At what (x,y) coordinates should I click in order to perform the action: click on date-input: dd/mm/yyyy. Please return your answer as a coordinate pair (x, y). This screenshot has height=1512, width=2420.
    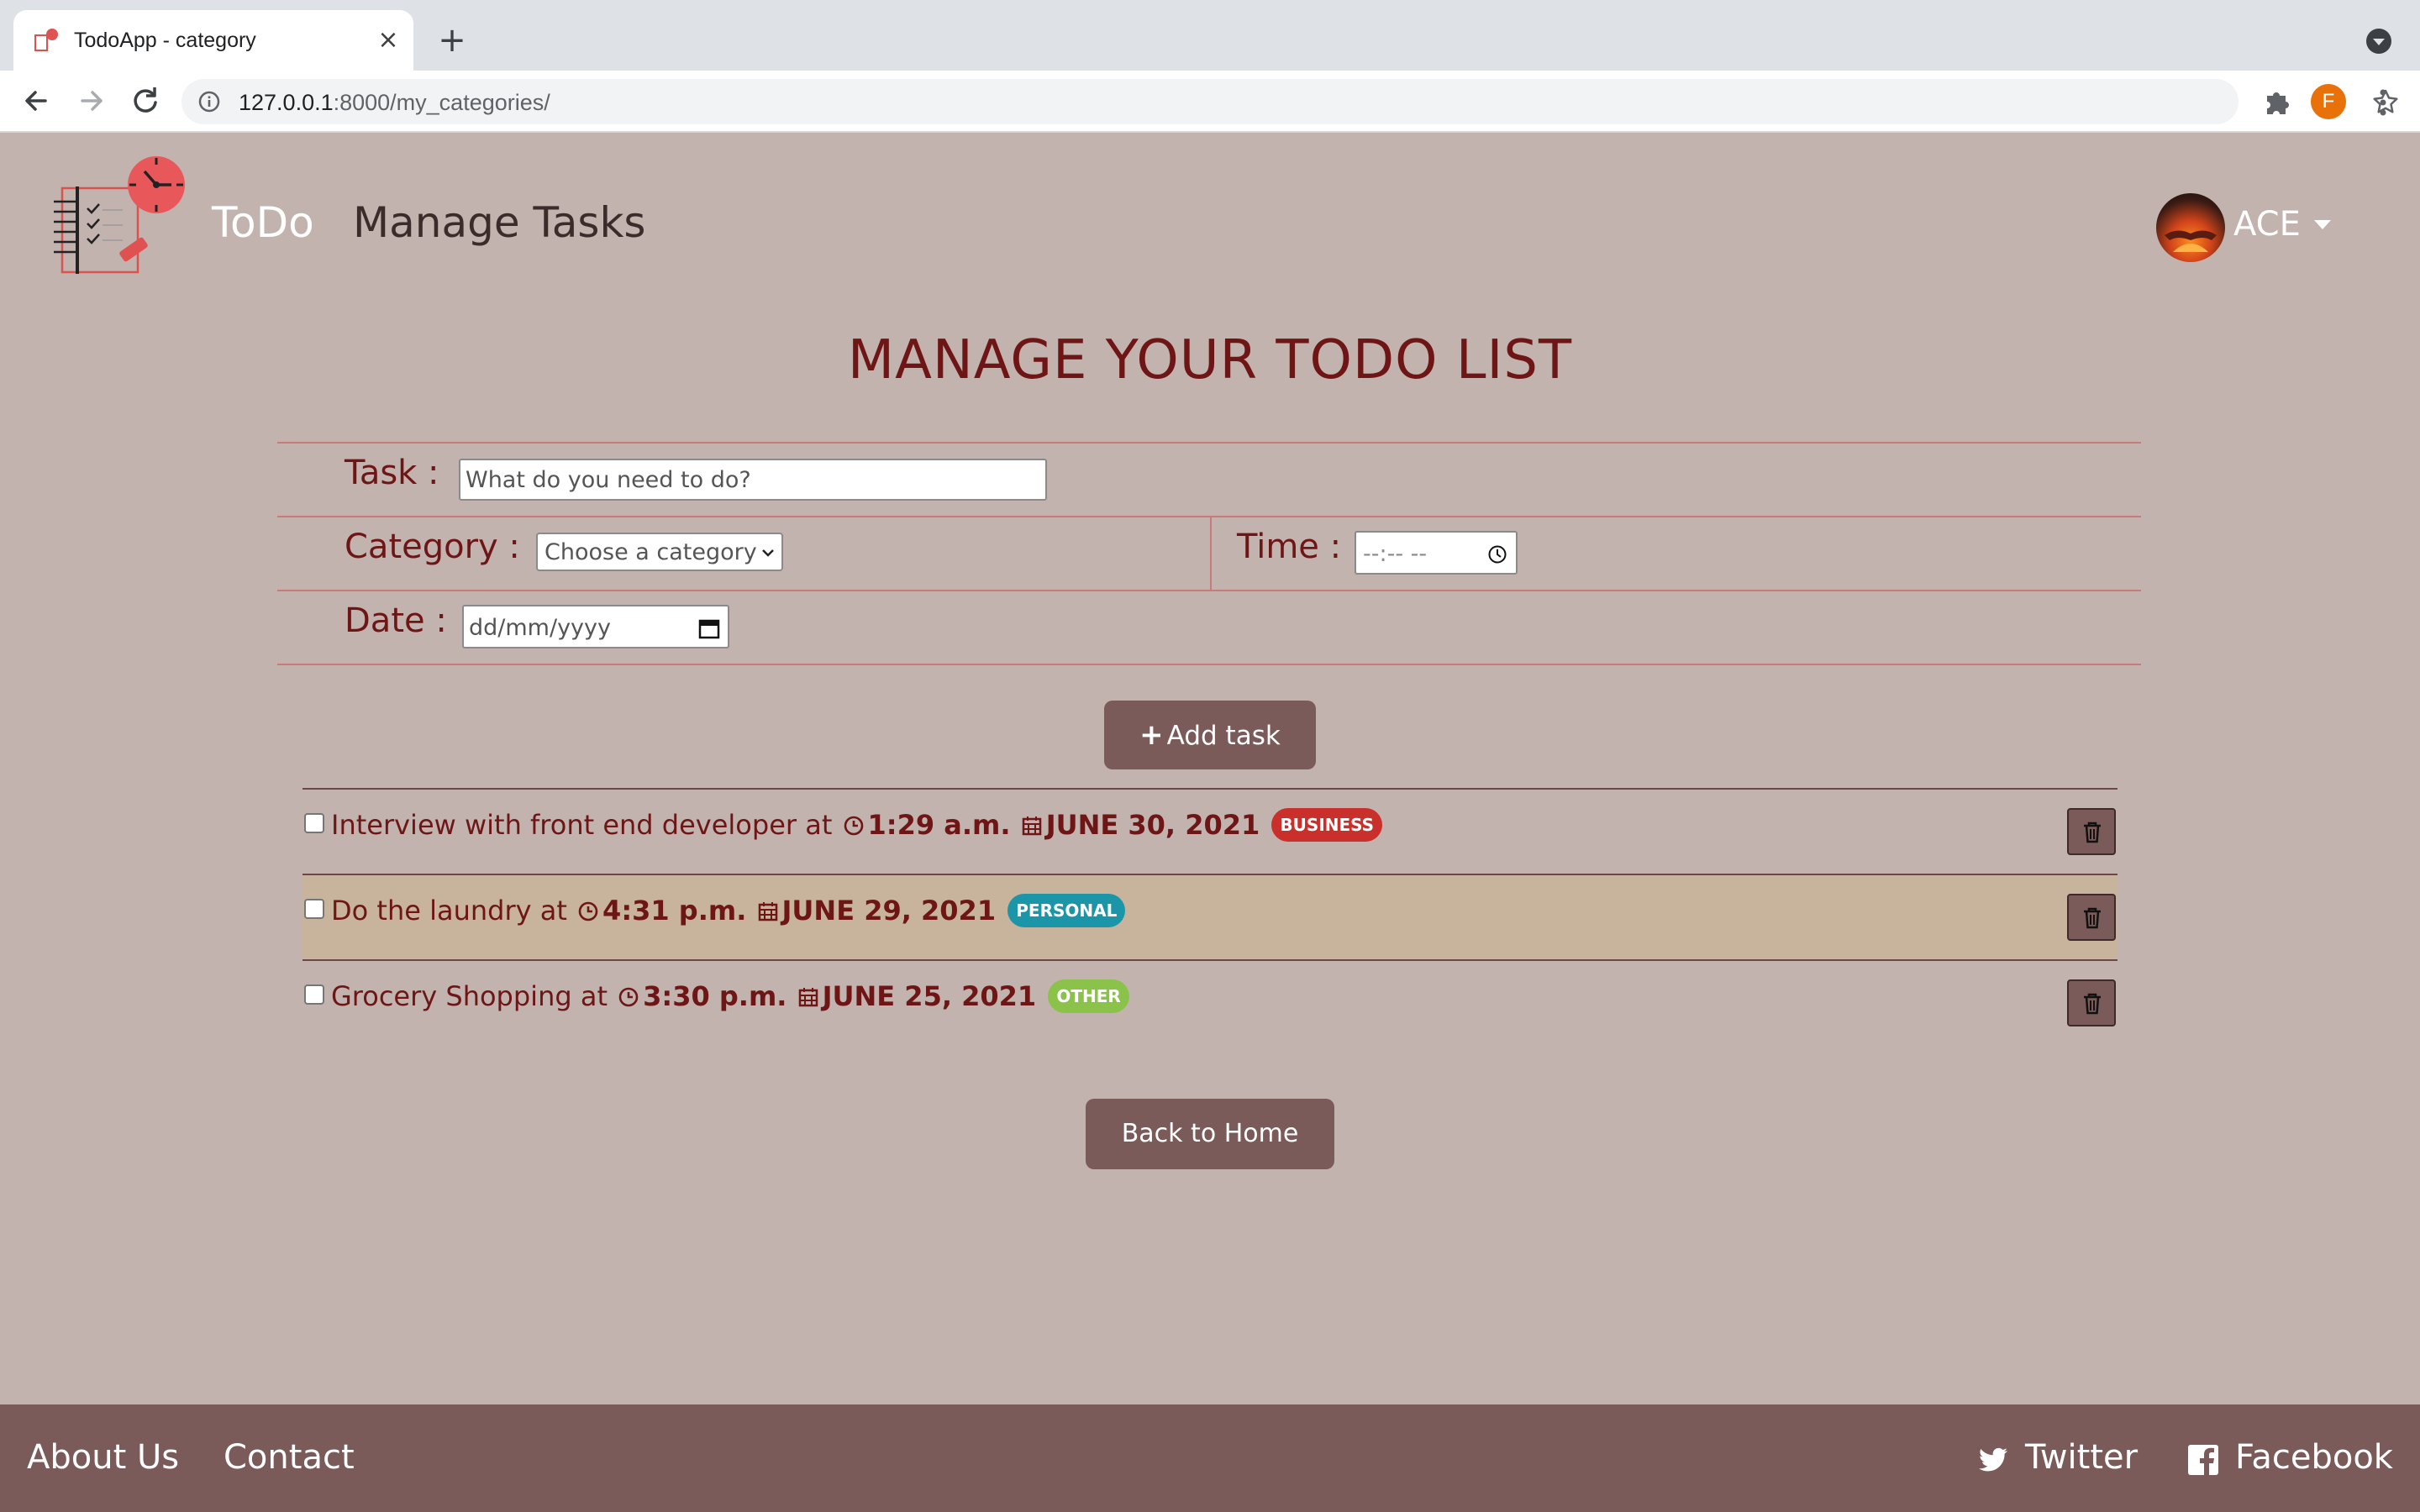
    Looking at the image, I should click on (596, 626).